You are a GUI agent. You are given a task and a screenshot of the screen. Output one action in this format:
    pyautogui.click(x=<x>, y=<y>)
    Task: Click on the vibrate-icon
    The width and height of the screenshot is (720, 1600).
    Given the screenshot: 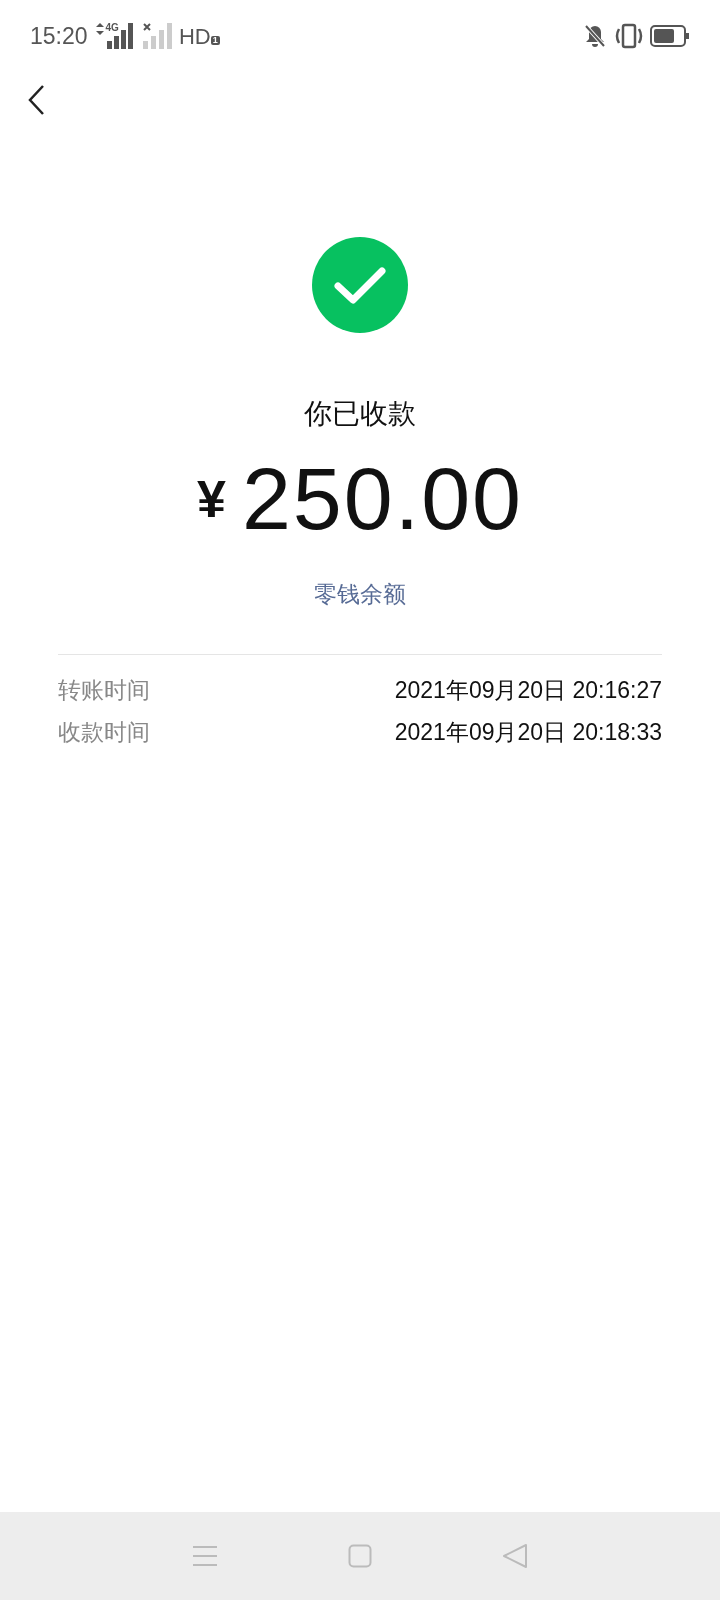 What is the action you would take?
    pyautogui.click(x=629, y=36)
    